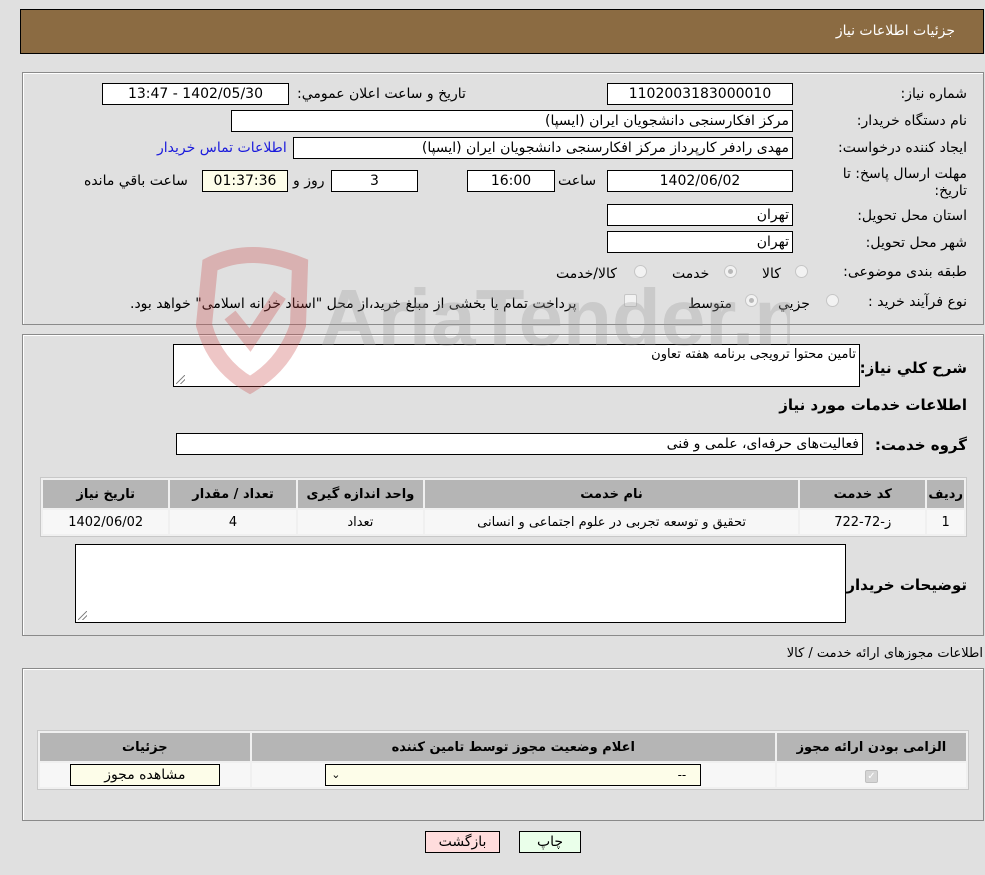 This screenshot has width=985, height=875. Describe the element at coordinates (832, 300) in the screenshot. I see `process-radio-minor` at that location.